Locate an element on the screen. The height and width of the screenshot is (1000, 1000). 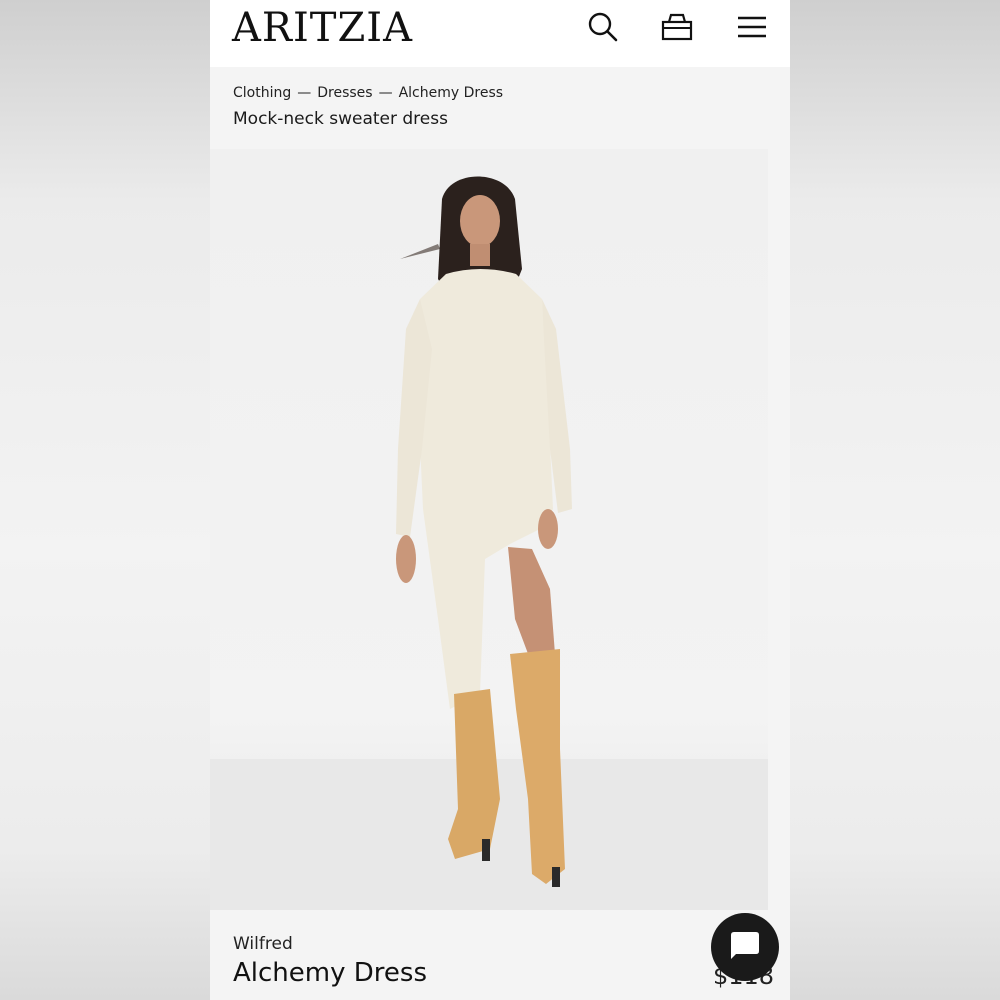
product-name: Alchemy Dress is located at coordinates (330, 973).